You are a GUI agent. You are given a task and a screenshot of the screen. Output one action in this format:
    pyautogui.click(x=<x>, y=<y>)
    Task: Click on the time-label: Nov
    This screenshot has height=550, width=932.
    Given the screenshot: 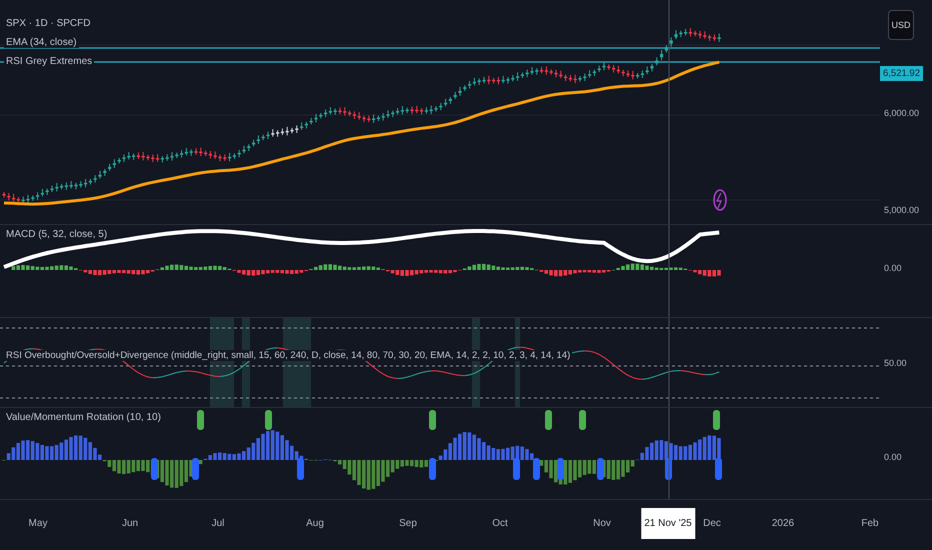 What is the action you would take?
    pyautogui.click(x=602, y=524)
    